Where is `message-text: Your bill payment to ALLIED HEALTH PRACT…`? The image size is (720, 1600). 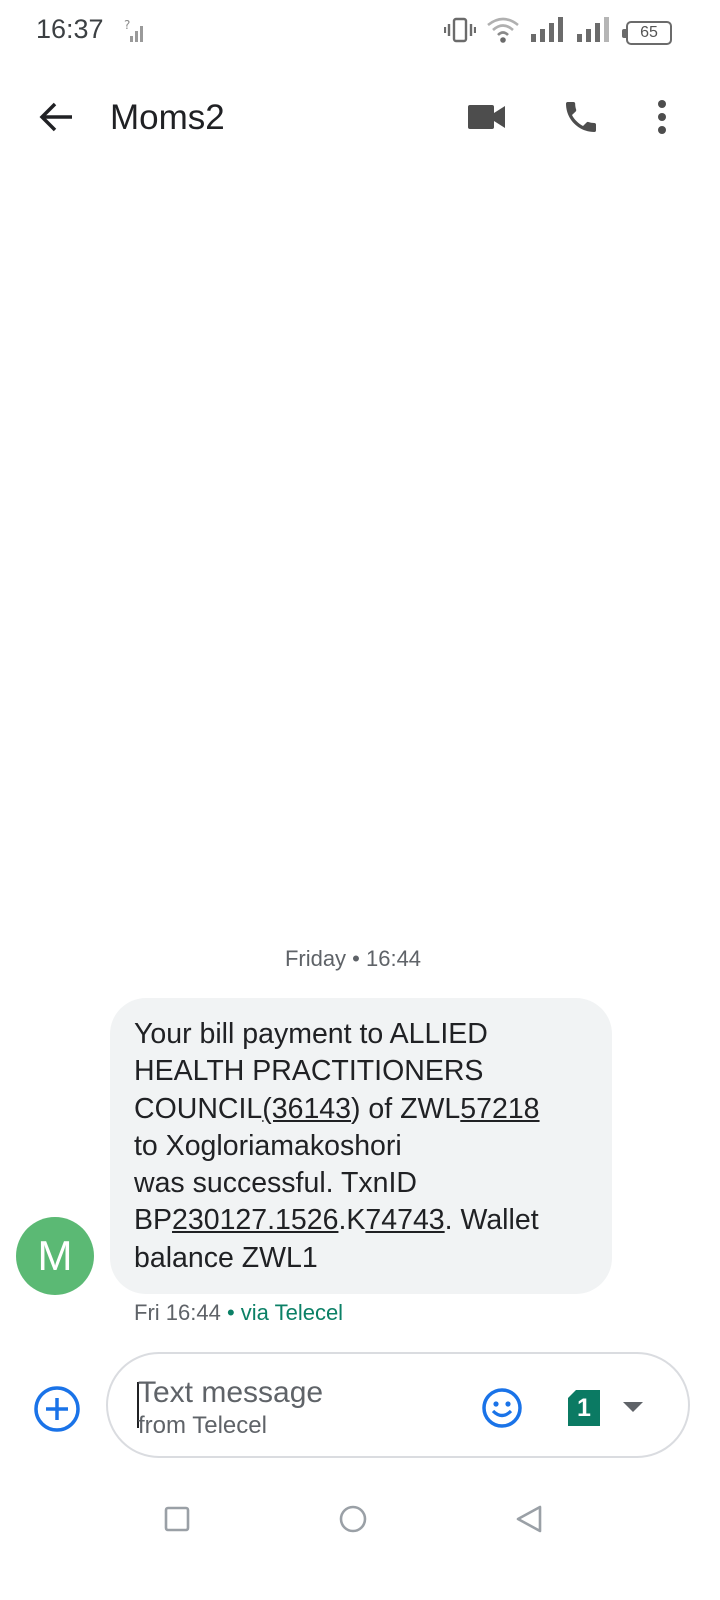 message-text: Your bill payment to ALLIED HEALTH PRACT… is located at coordinates (361, 1146).